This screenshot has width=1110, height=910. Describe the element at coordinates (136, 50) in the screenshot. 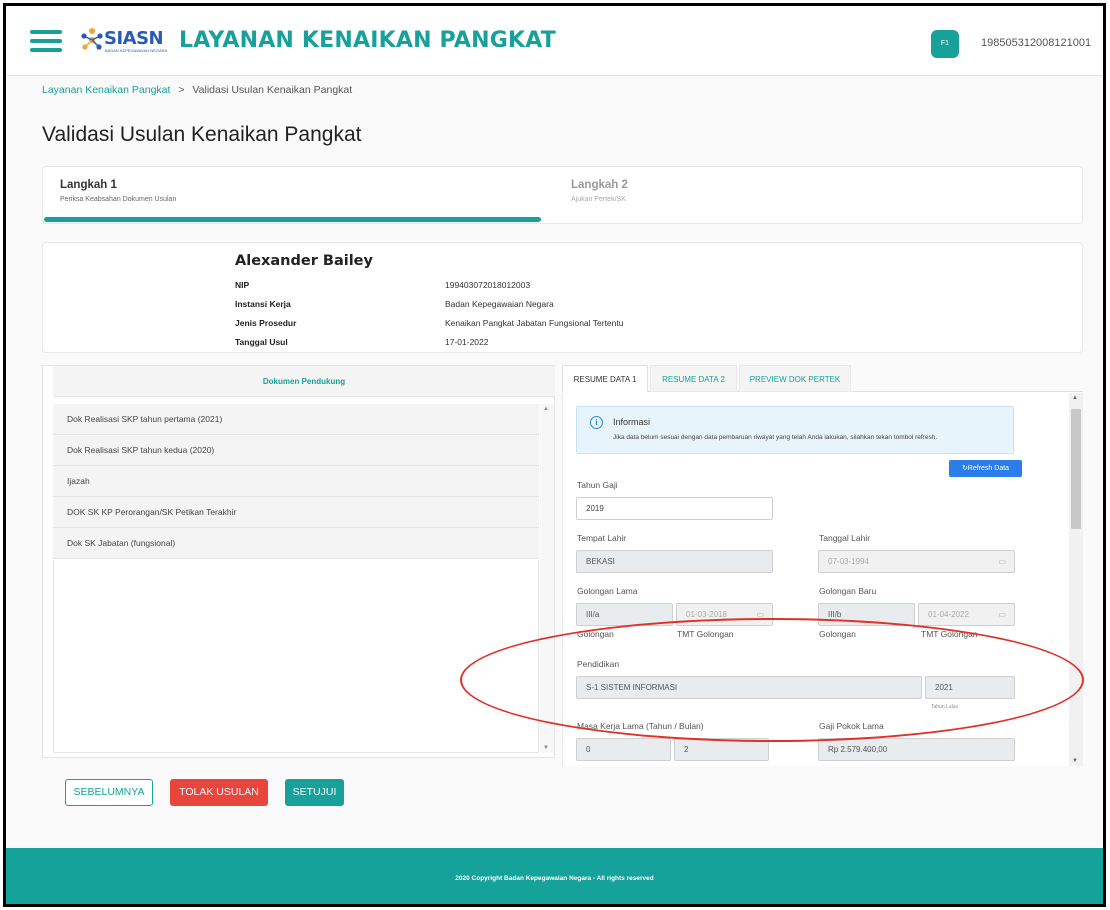

I see `logo-subtitle: BADAN KEPEGAWAIAN NEGARA` at that location.